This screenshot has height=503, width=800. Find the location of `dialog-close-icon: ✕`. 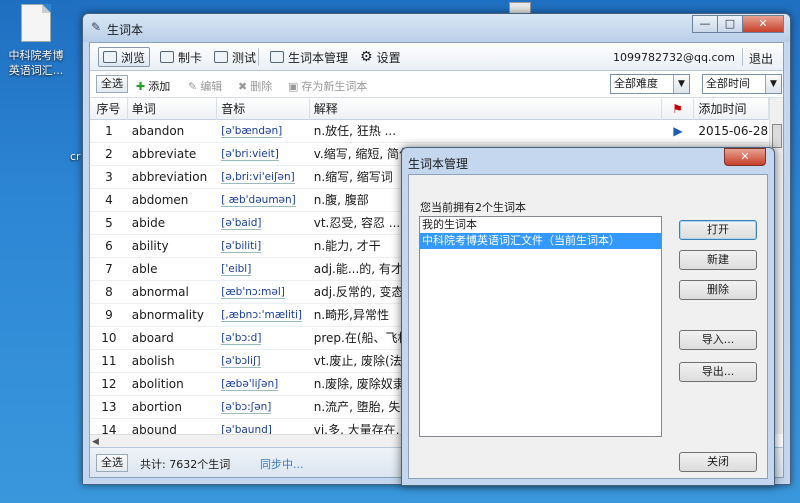

dialog-close-icon: ✕ is located at coordinates (745, 157).